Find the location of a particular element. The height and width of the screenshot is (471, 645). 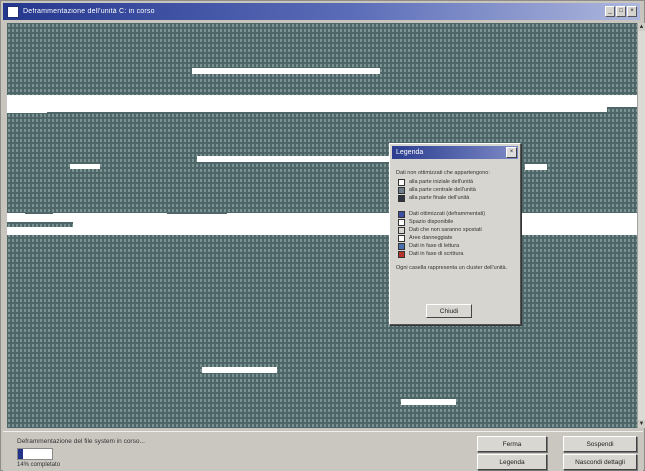

legend-item-label: Spazio disponibile is located at coordinates (431, 222).